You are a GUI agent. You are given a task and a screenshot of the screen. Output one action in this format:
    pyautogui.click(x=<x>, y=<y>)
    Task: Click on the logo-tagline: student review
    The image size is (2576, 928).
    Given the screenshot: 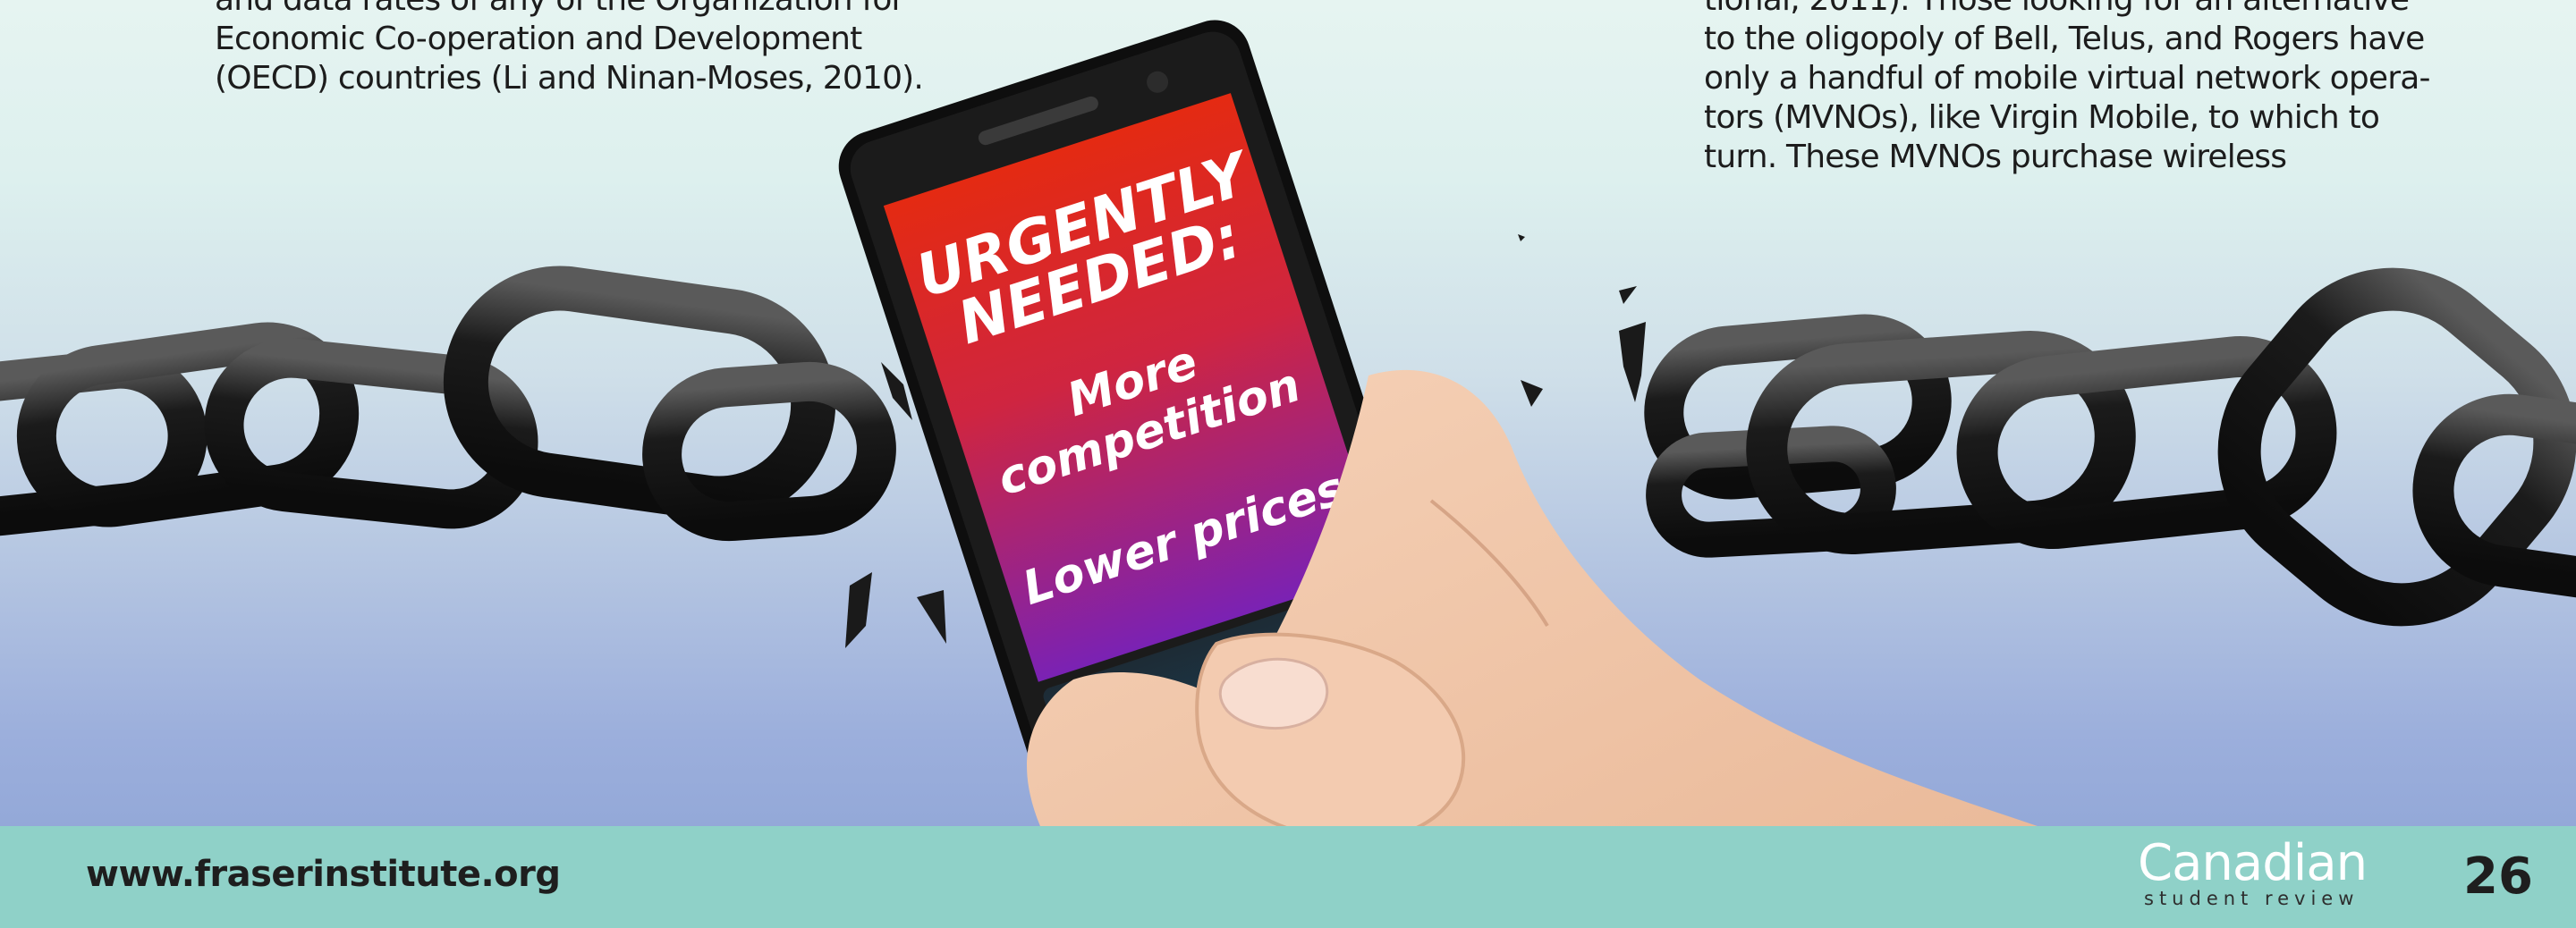 What is the action you would take?
    pyautogui.click(x=2252, y=899)
    